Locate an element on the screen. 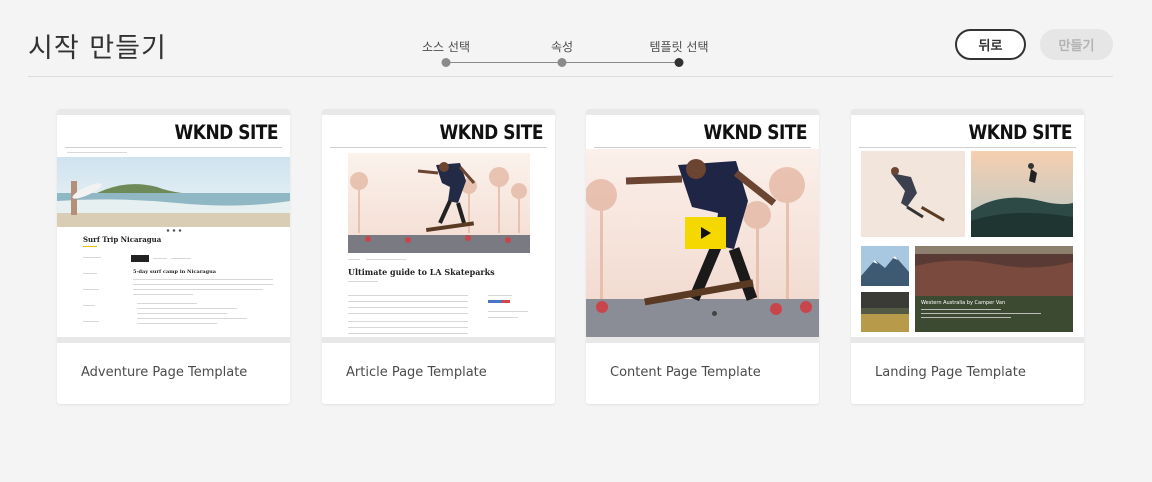 The height and width of the screenshot is (482, 1152). skatepark-photo is located at coordinates (1022, 194).